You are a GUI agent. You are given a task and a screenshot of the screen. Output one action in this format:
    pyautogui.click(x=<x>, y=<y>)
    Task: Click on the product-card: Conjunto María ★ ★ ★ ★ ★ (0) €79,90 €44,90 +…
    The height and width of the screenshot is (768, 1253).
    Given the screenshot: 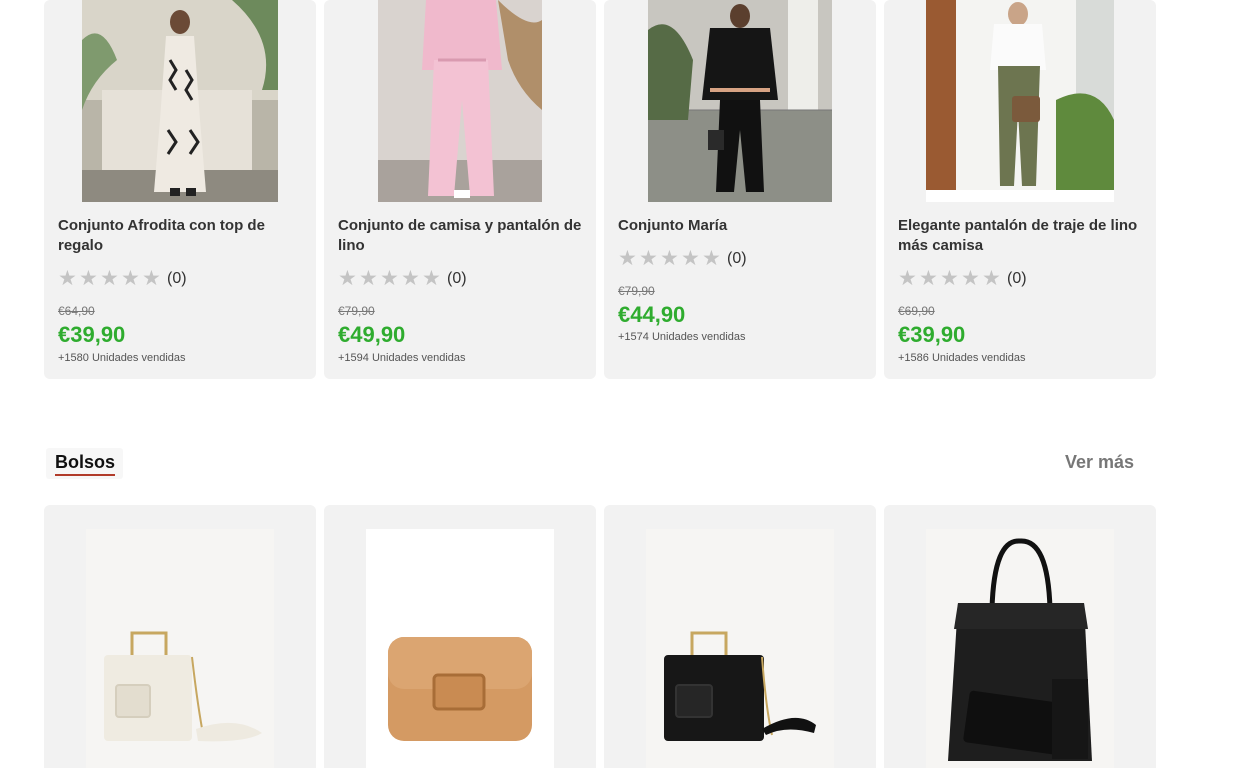 What is the action you would take?
    pyautogui.click(x=740, y=189)
    